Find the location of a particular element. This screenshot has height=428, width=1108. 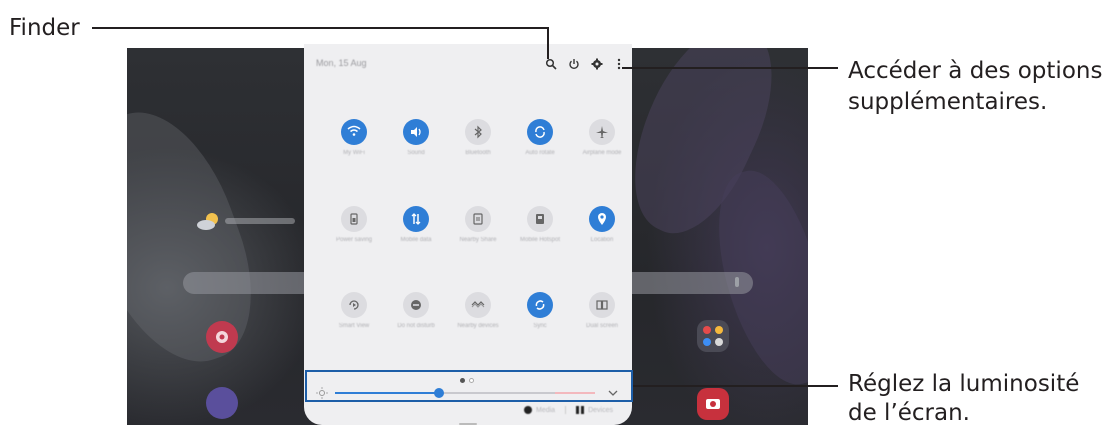

media-icon is located at coordinates (528, 410).